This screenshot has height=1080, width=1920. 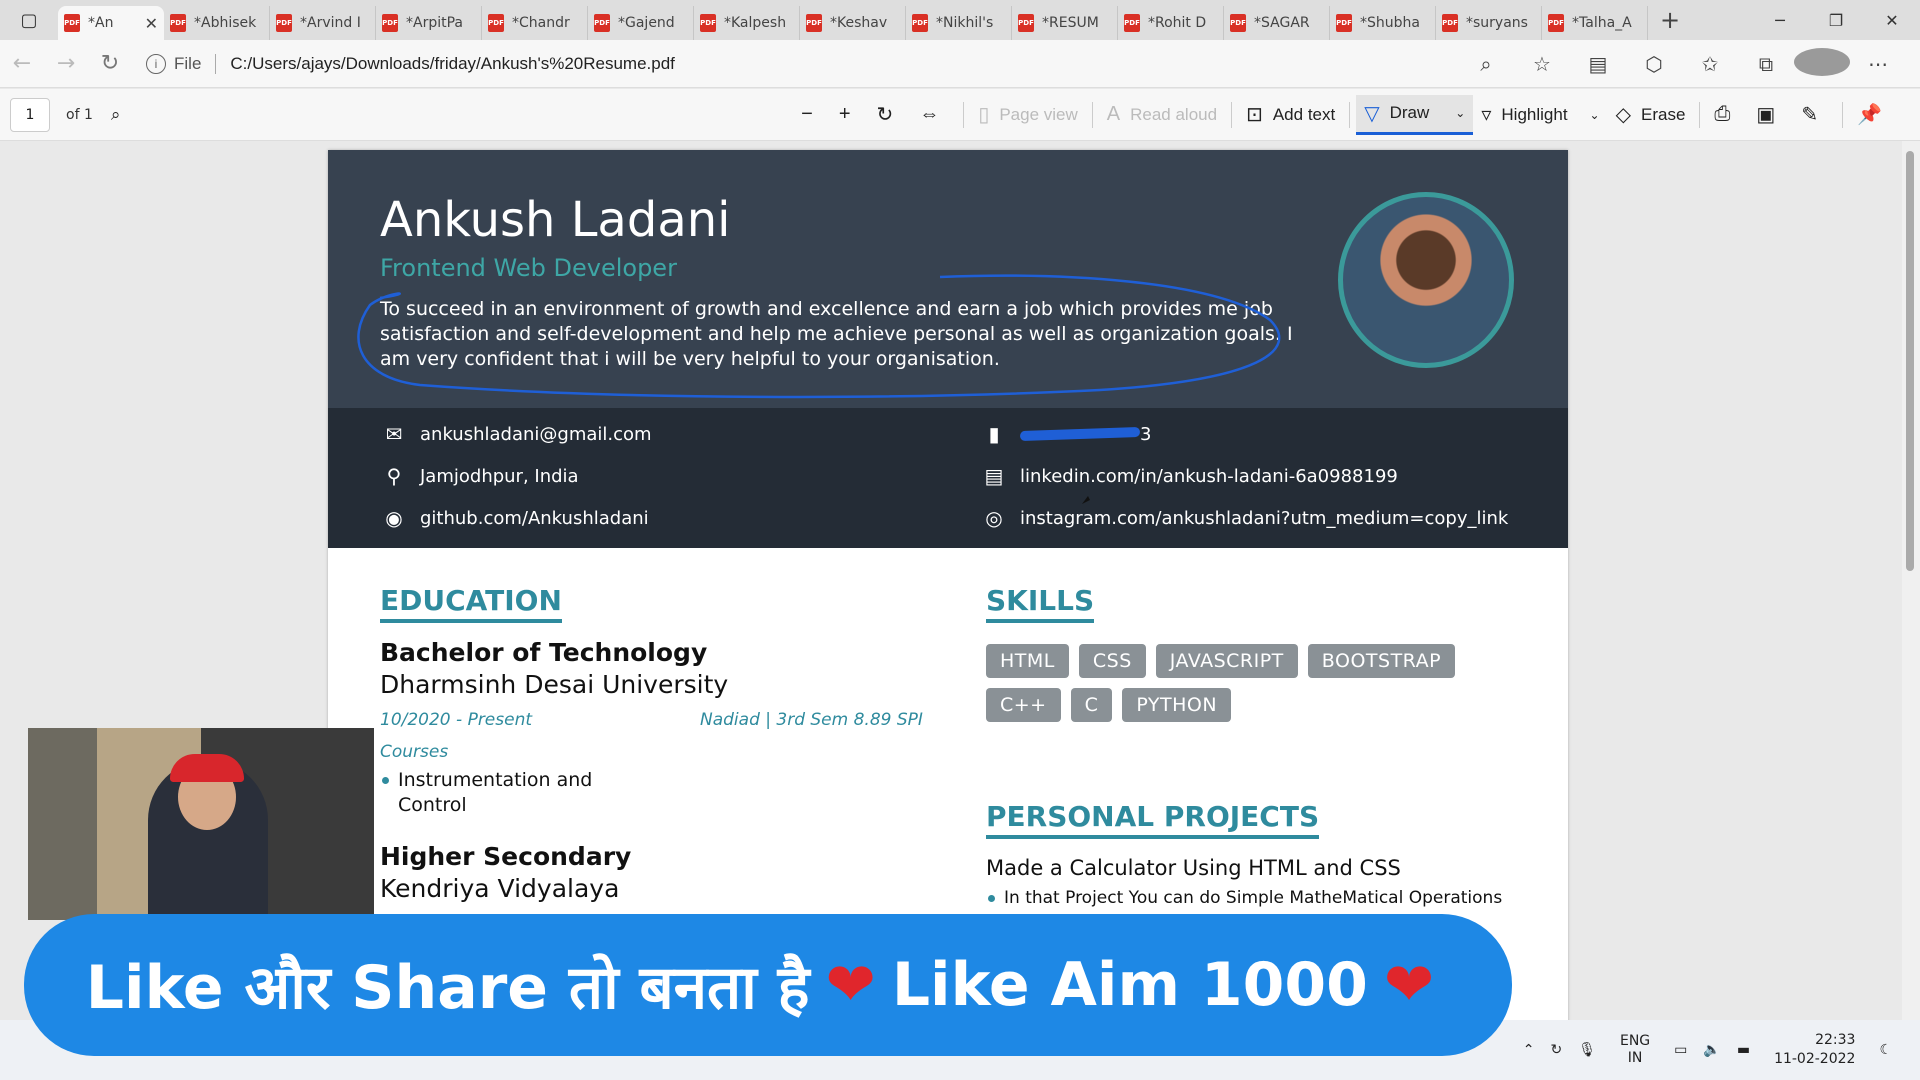 What do you see at coordinates (747, 23) in the screenshot?
I see `tab: PDF *Kalpesh` at bounding box center [747, 23].